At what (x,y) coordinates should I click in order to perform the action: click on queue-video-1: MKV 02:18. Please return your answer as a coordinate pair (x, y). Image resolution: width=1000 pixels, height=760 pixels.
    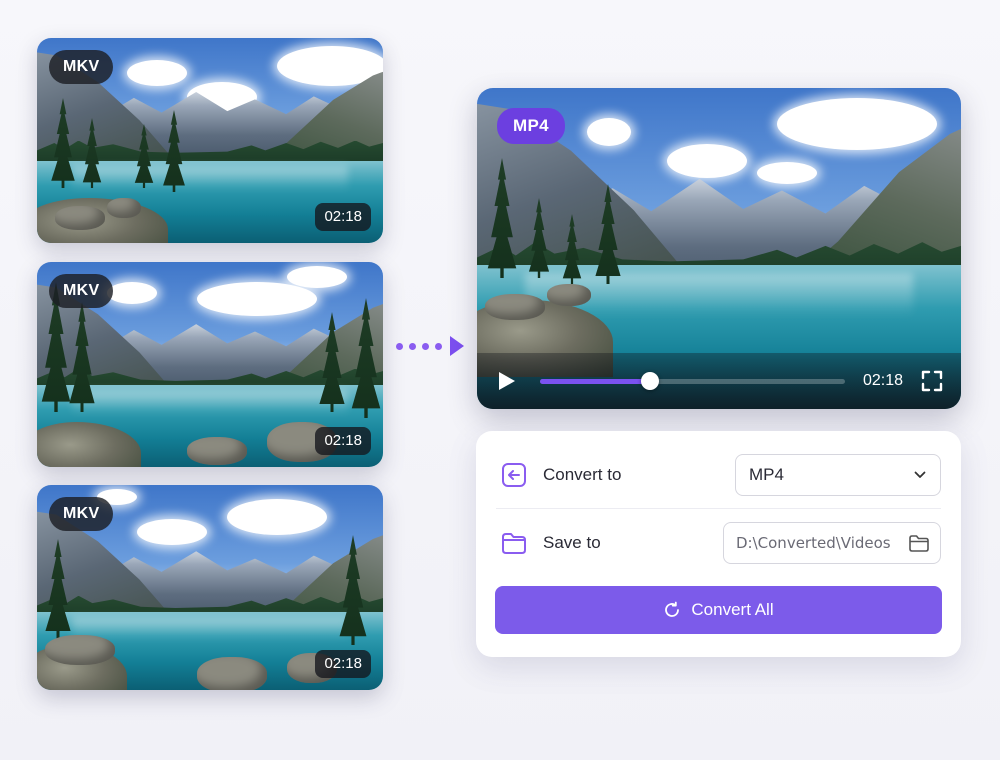
    Looking at the image, I should click on (210, 140).